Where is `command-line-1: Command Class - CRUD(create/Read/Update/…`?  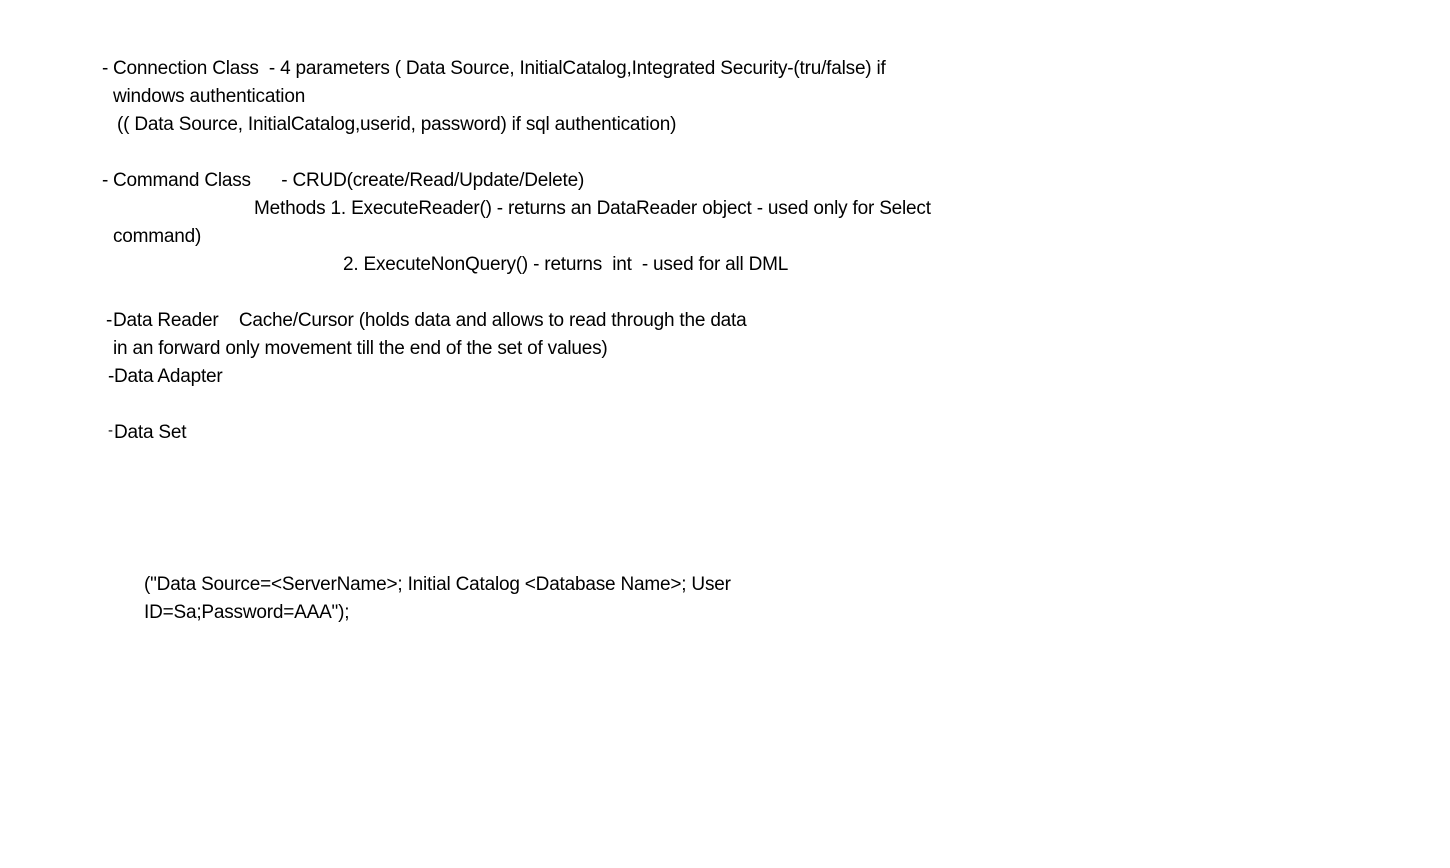
command-line-1: Command Class - CRUD(create/Read/Update/… is located at coordinates (349, 180).